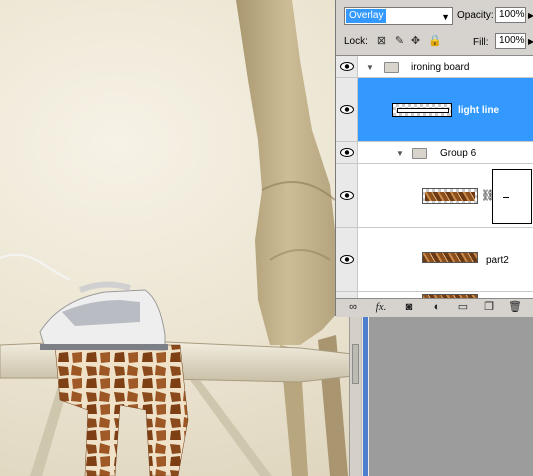 Image resolution: width=533 pixels, height=476 pixels. I want to click on opacity-slider-arrow-icon: ▶, so click(530, 15).